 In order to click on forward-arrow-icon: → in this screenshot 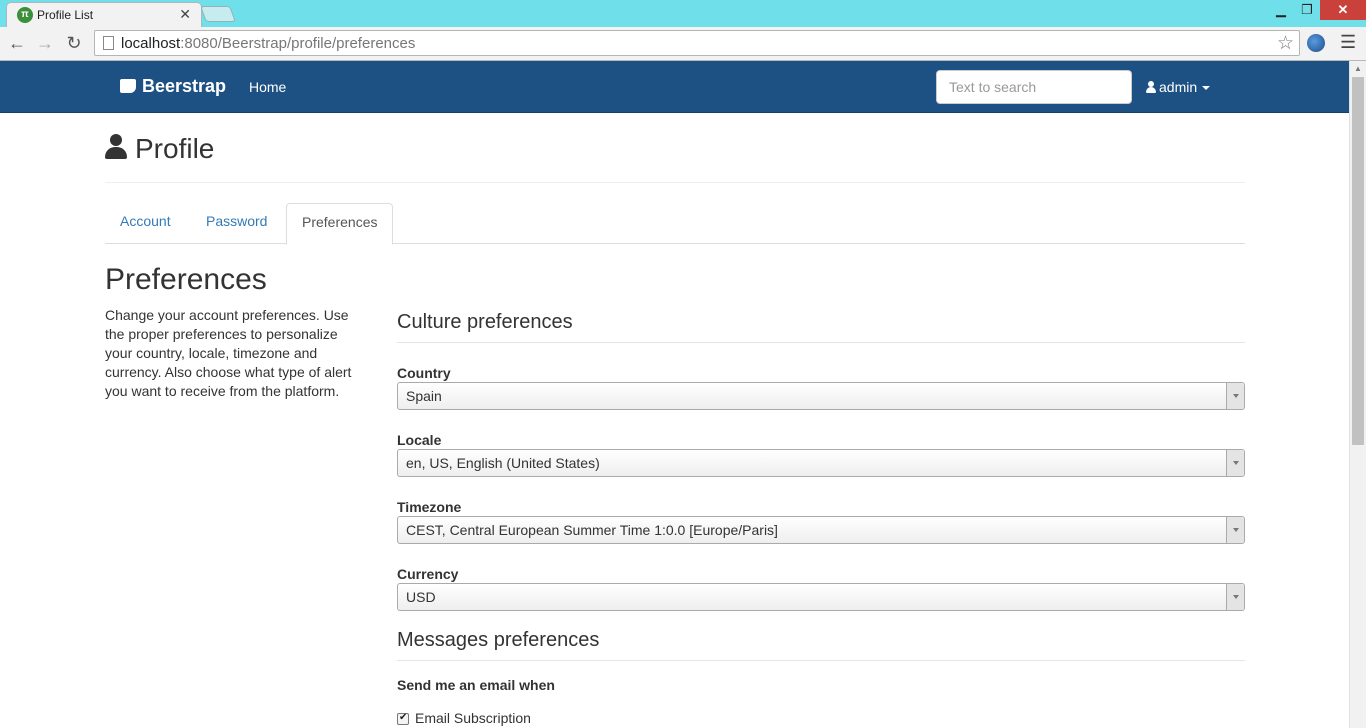, I will do `click(45, 43)`.